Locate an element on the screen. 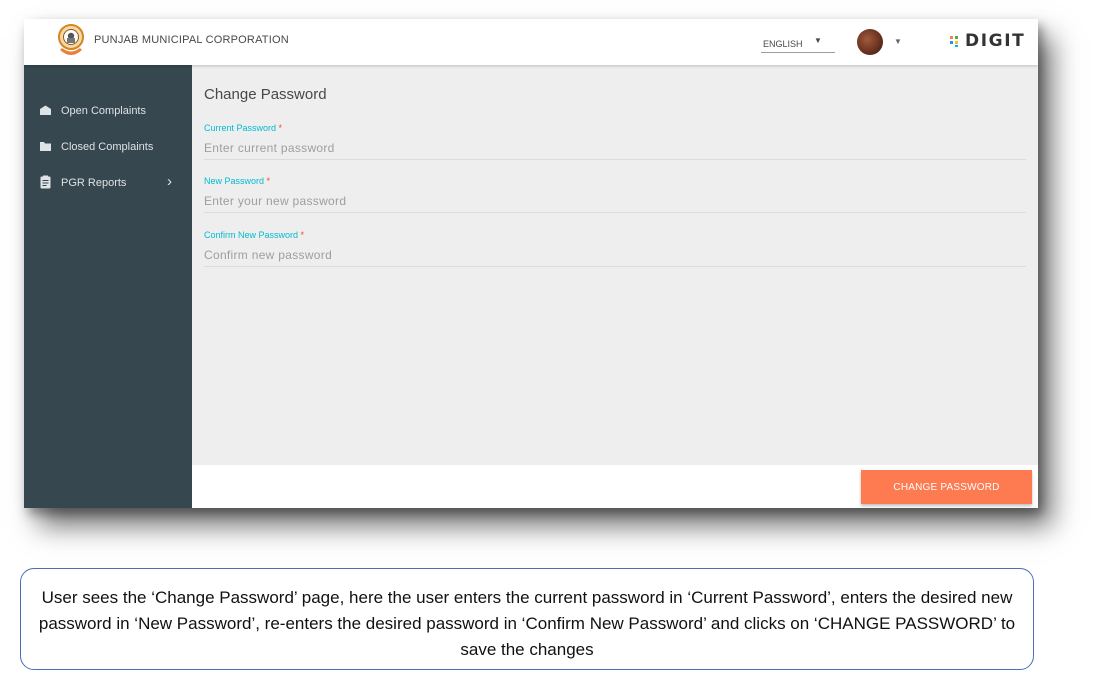  new-password-label: New Password * is located at coordinates (237, 181).